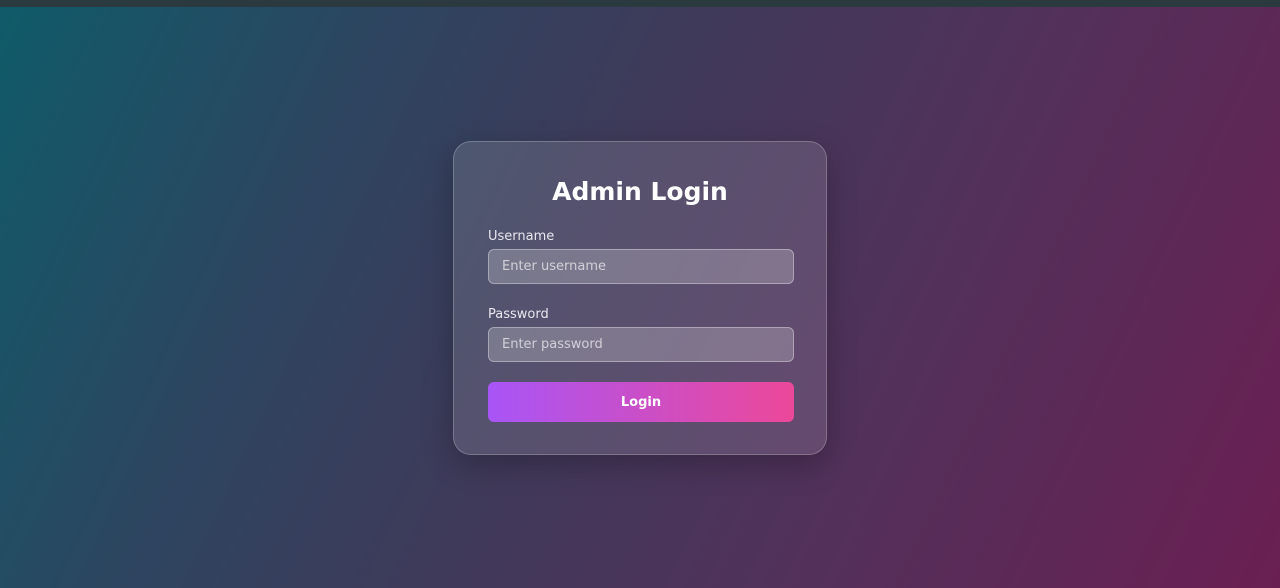  Describe the element at coordinates (518, 314) in the screenshot. I see `password-label: Password` at that location.